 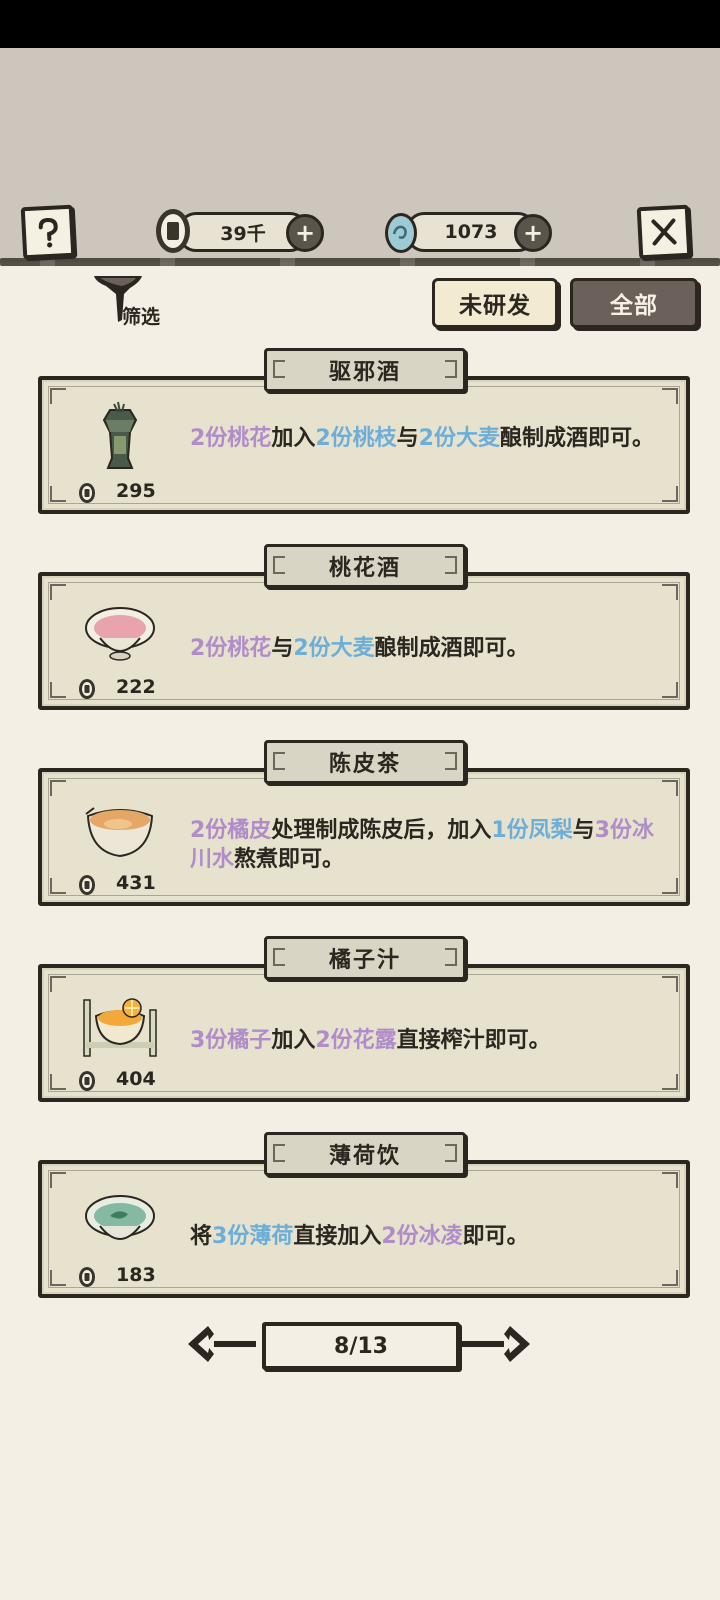 What do you see at coordinates (365, 370) in the screenshot?
I see `recipe-title: 驱邪酒` at bounding box center [365, 370].